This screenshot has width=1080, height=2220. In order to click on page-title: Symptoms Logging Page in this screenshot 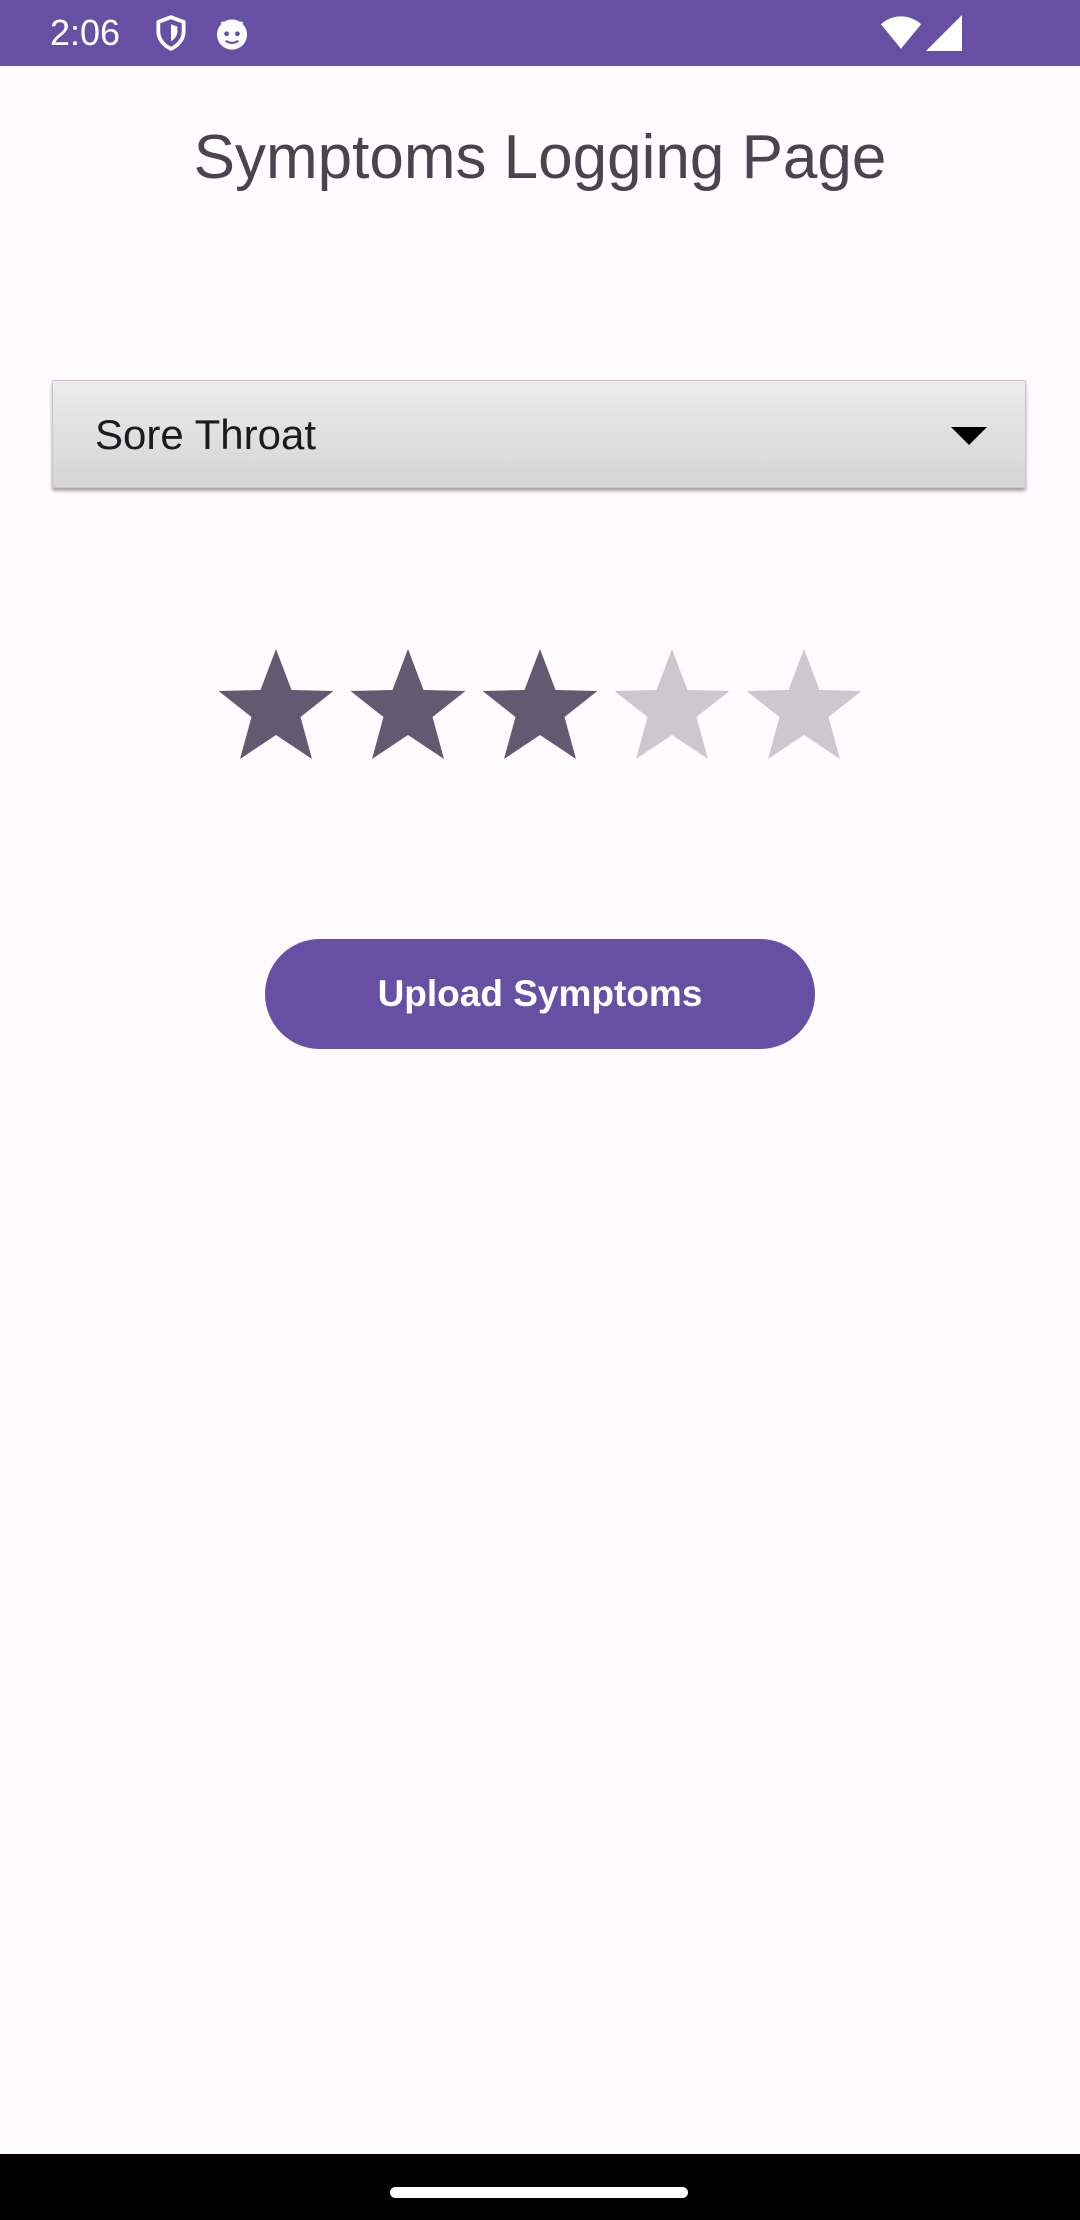, I will do `click(540, 157)`.